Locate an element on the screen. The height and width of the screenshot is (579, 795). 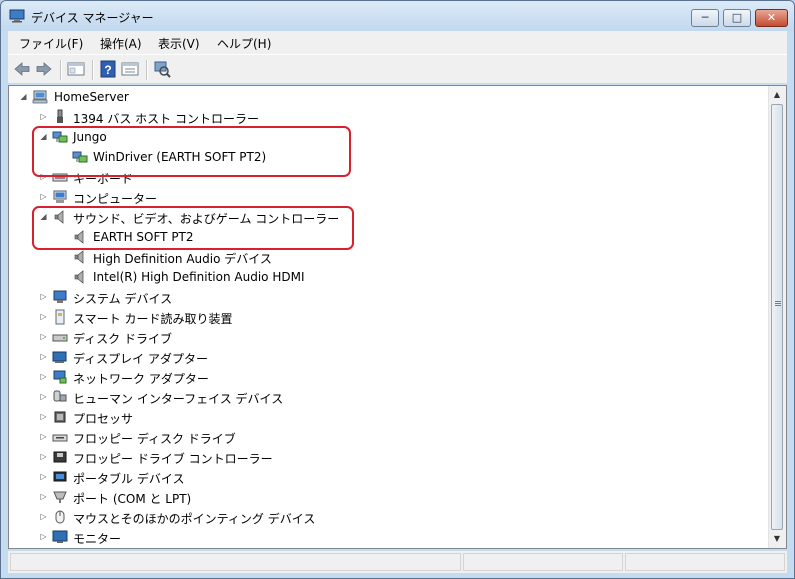
tree-item-label: High Definition Audio デバイス is located at coordinates (182, 259).